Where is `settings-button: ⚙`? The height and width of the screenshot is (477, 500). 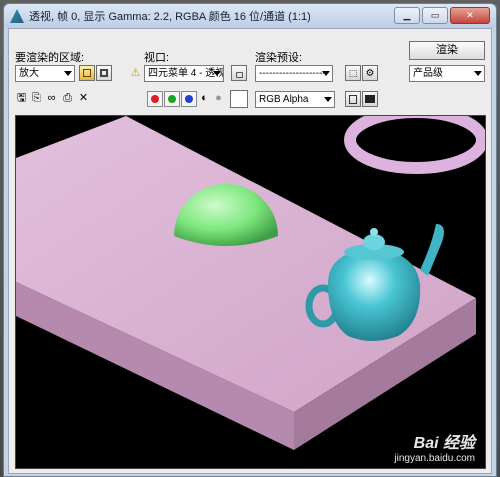 settings-button: ⚙ is located at coordinates (370, 73).